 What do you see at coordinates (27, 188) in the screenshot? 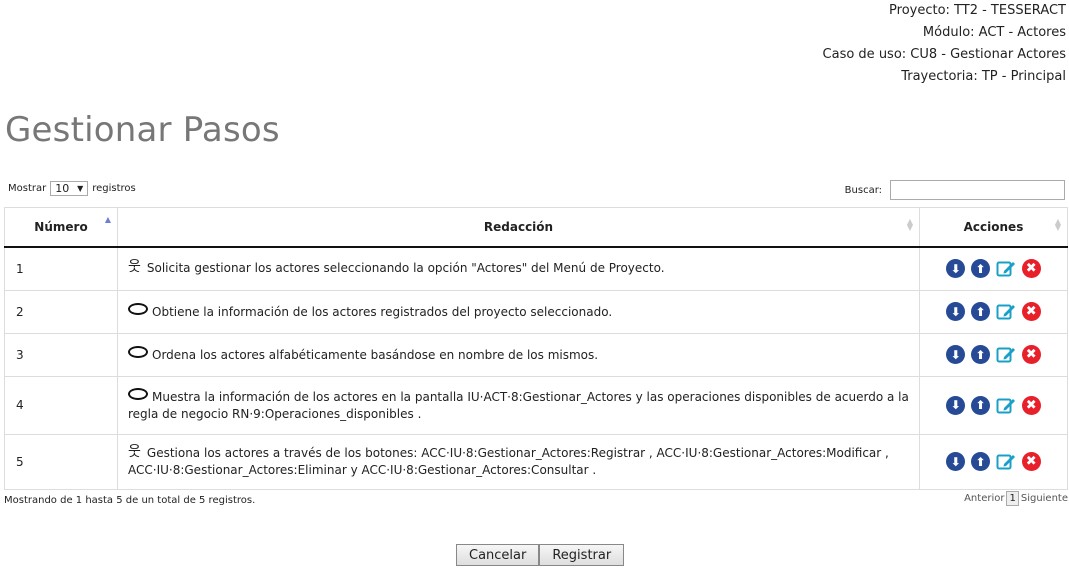
I see `length-prefix: Mostrar` at bounding box center [27, 188].